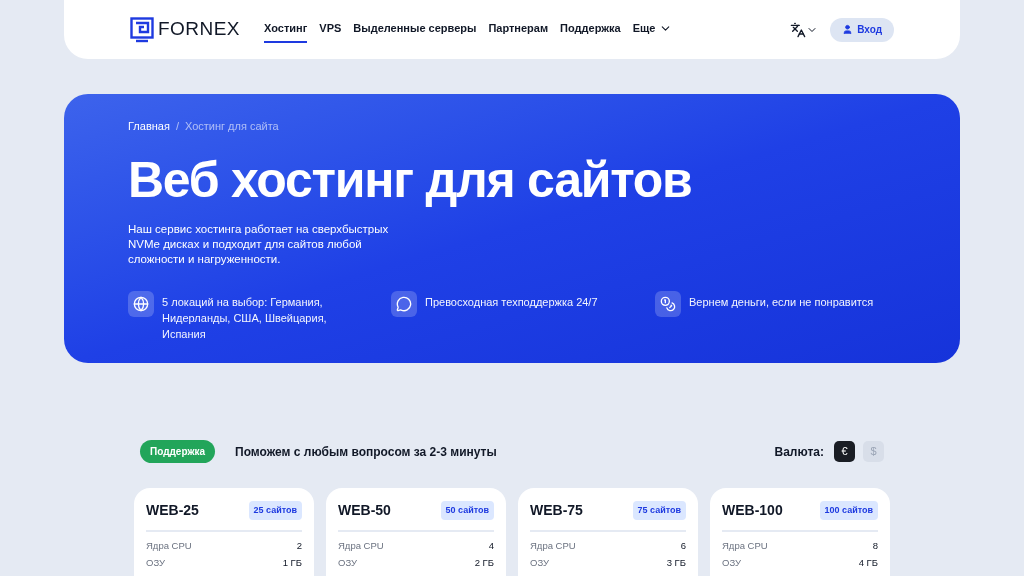  I want to click on hero-title: Веб хостинг для сайтов, so click(410, 179).